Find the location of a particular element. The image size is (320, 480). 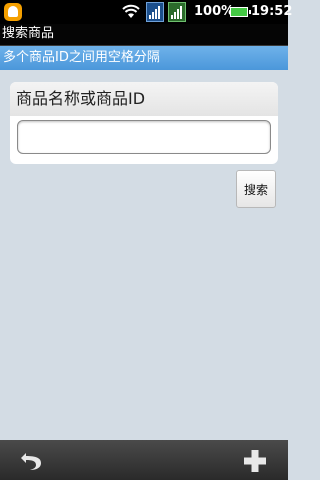

status-bar: 100% 19:52 is located at coordinates (146, 12).